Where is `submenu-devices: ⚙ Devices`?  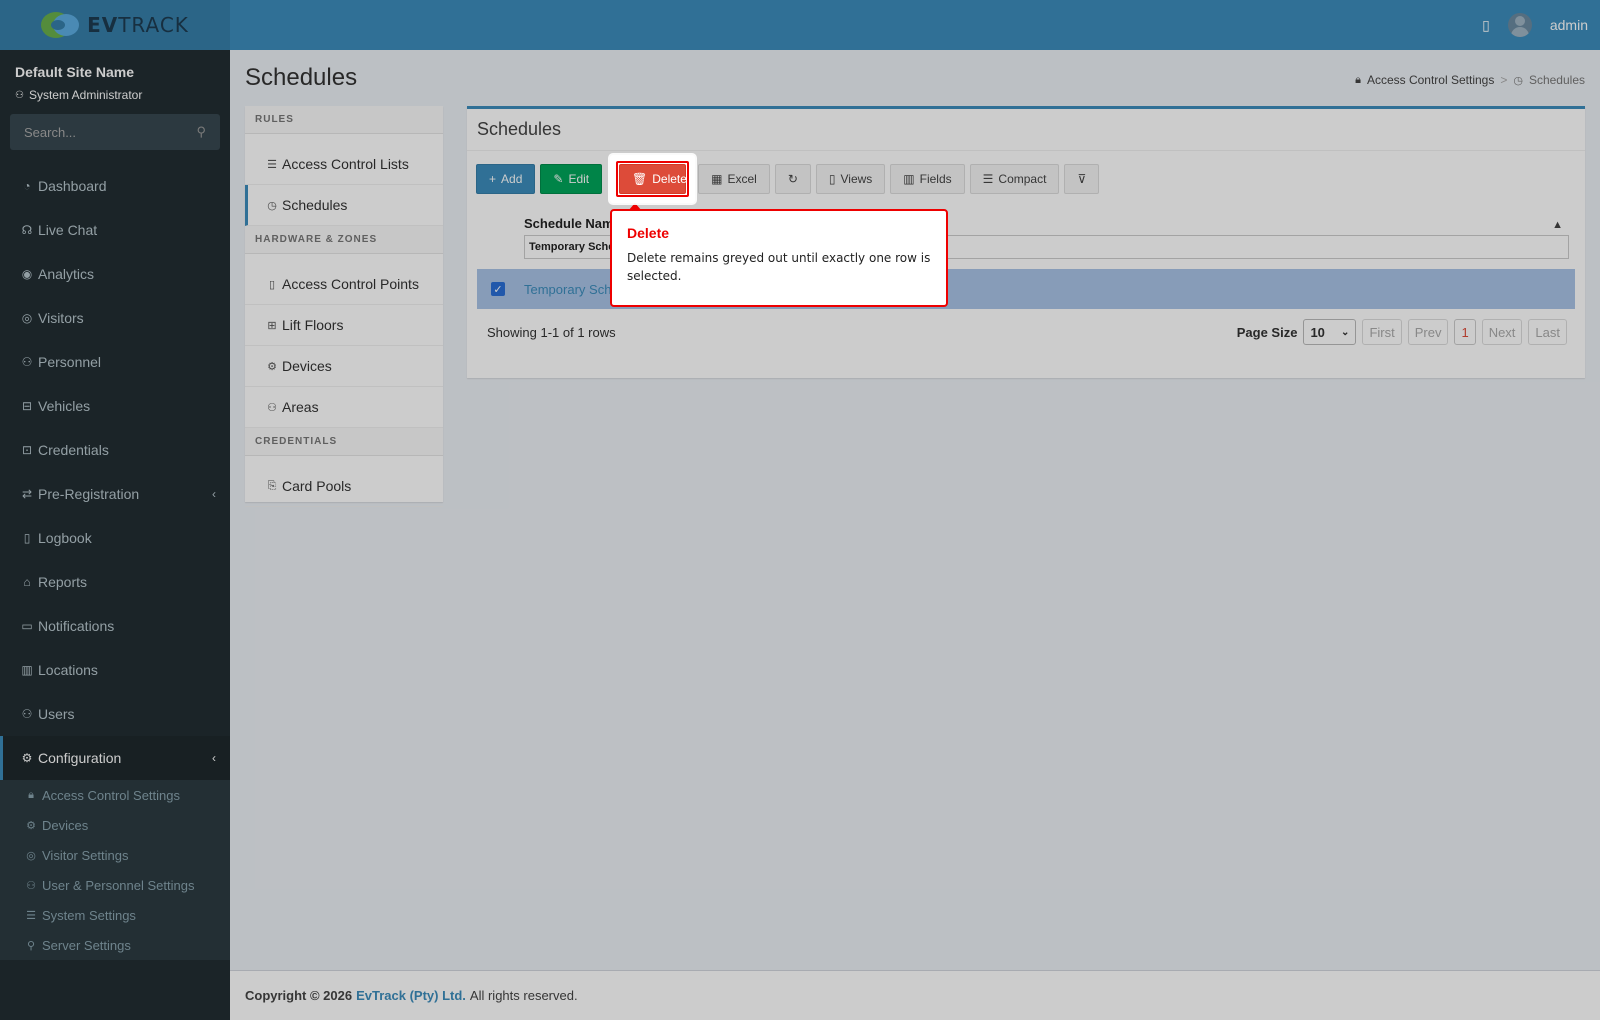
submenu-devices: ⚙ Devices is located at coordinates (115, 825).